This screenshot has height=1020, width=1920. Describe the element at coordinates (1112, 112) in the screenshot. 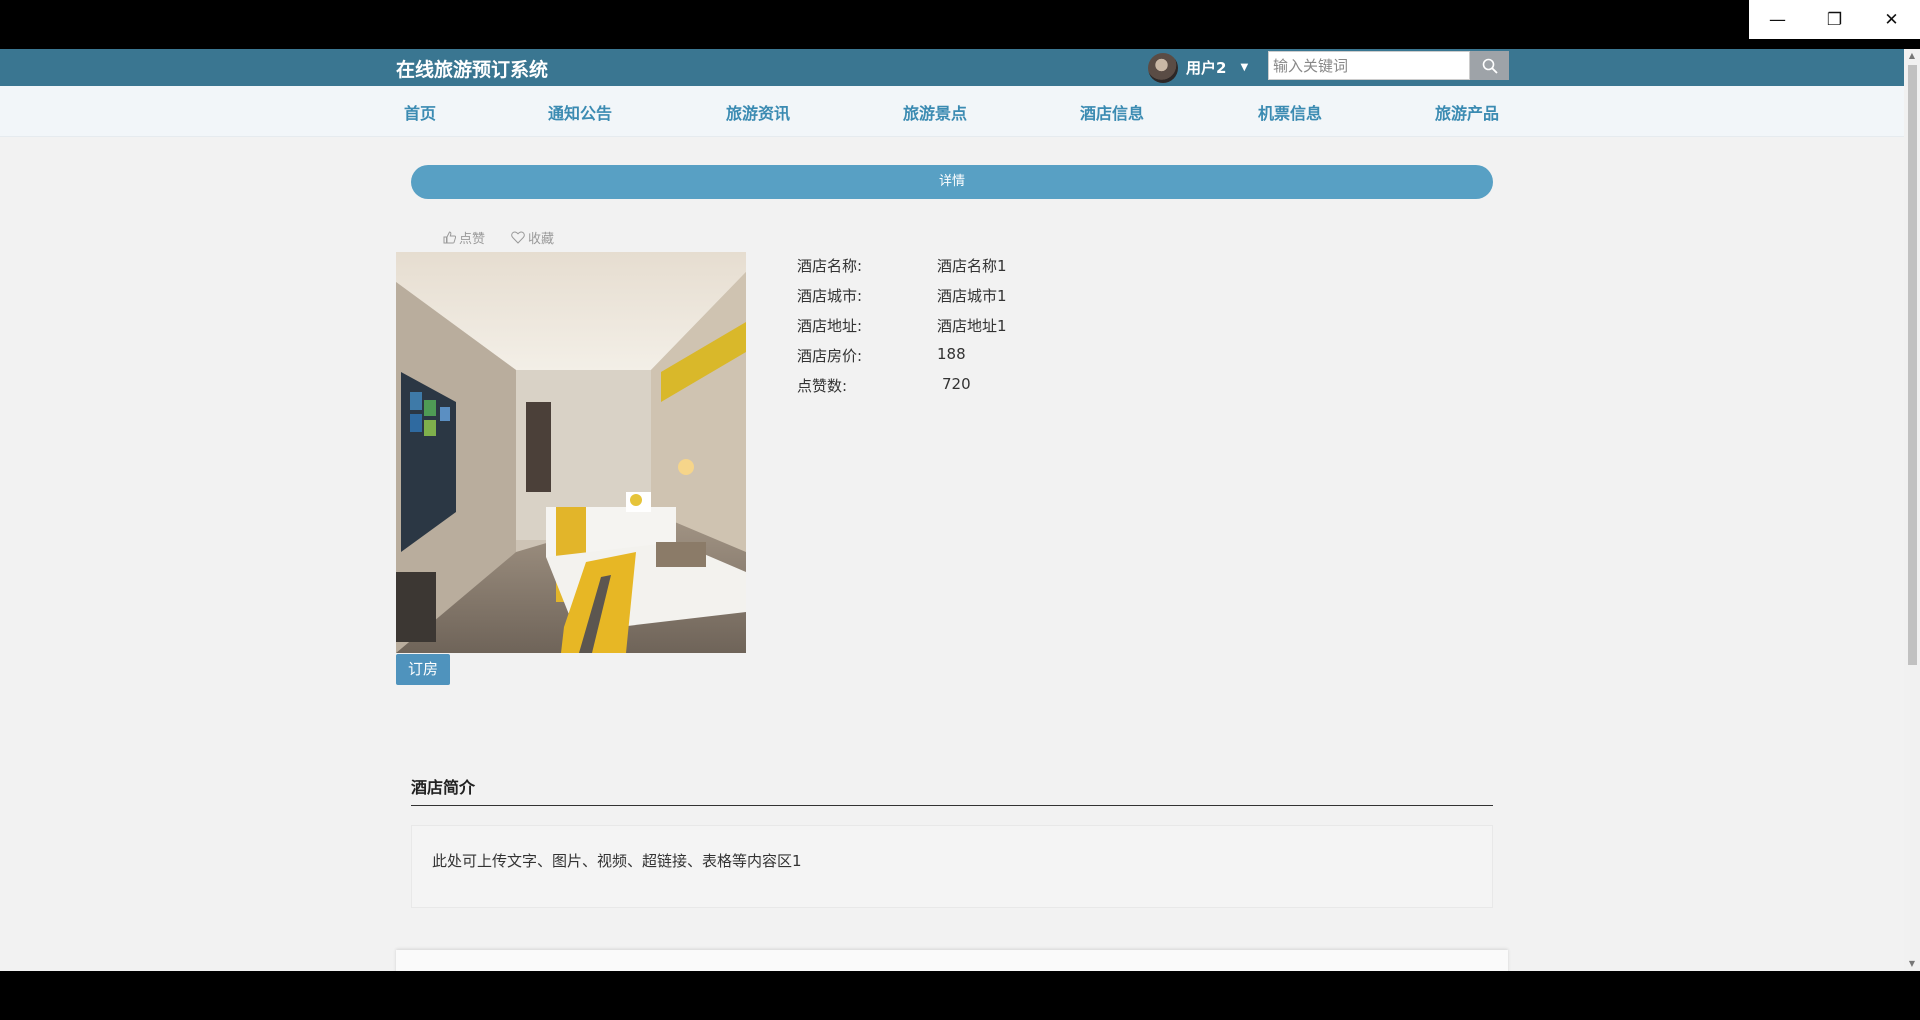

I see `nav-item-hotels: 酒店信息` at that location.